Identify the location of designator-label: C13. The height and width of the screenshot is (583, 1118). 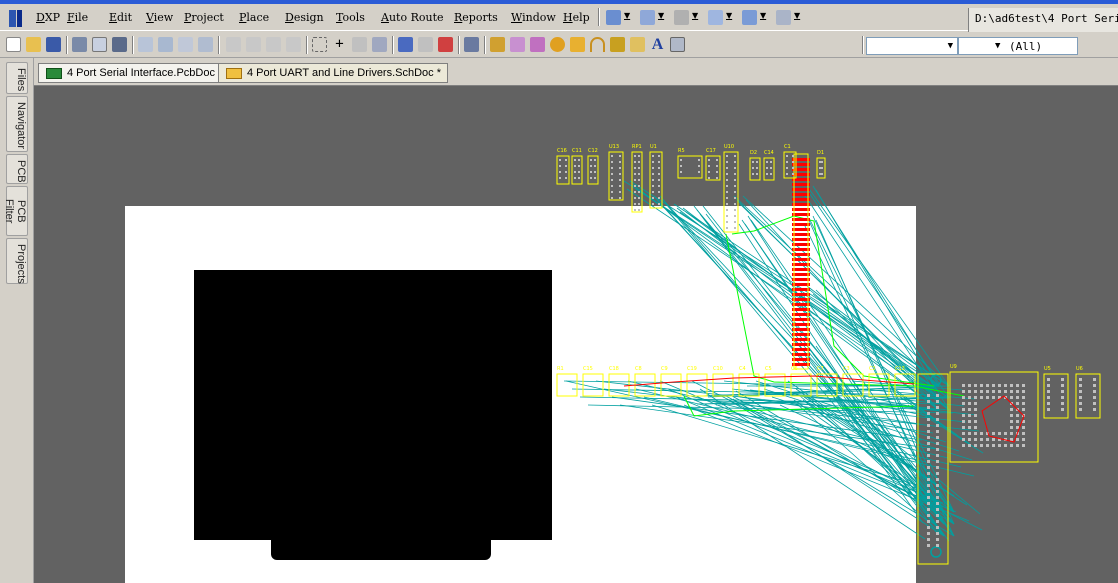
(900, 369).